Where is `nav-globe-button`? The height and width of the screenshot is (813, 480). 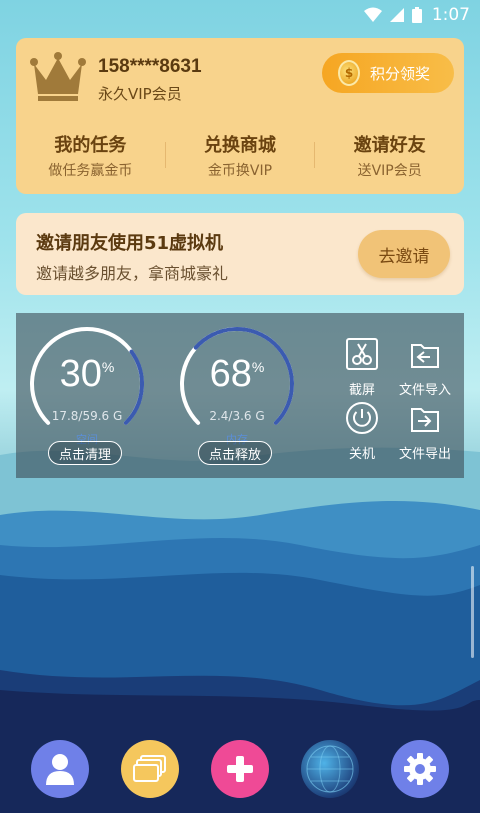 nav-globe-button is located at coordinates (330, 769).